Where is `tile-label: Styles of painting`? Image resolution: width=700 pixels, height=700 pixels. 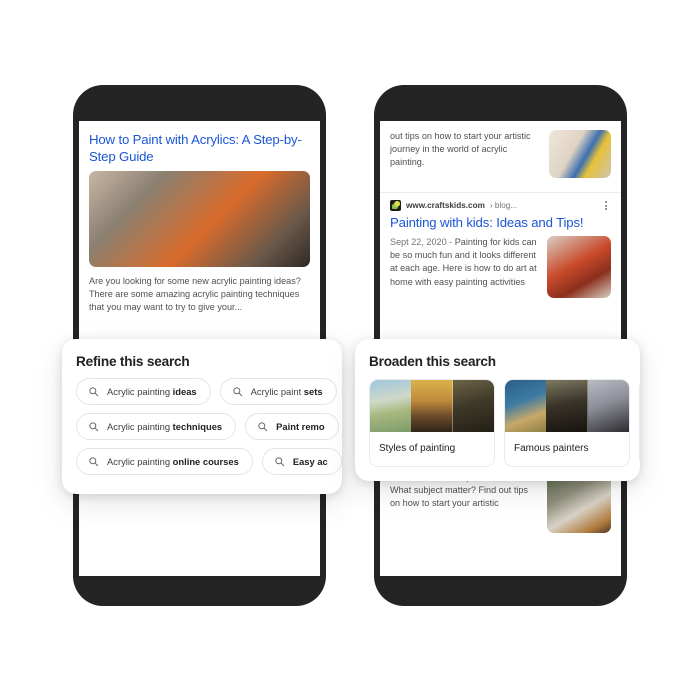
tile-label: Styles of painting is located at coordinates (417, 448).